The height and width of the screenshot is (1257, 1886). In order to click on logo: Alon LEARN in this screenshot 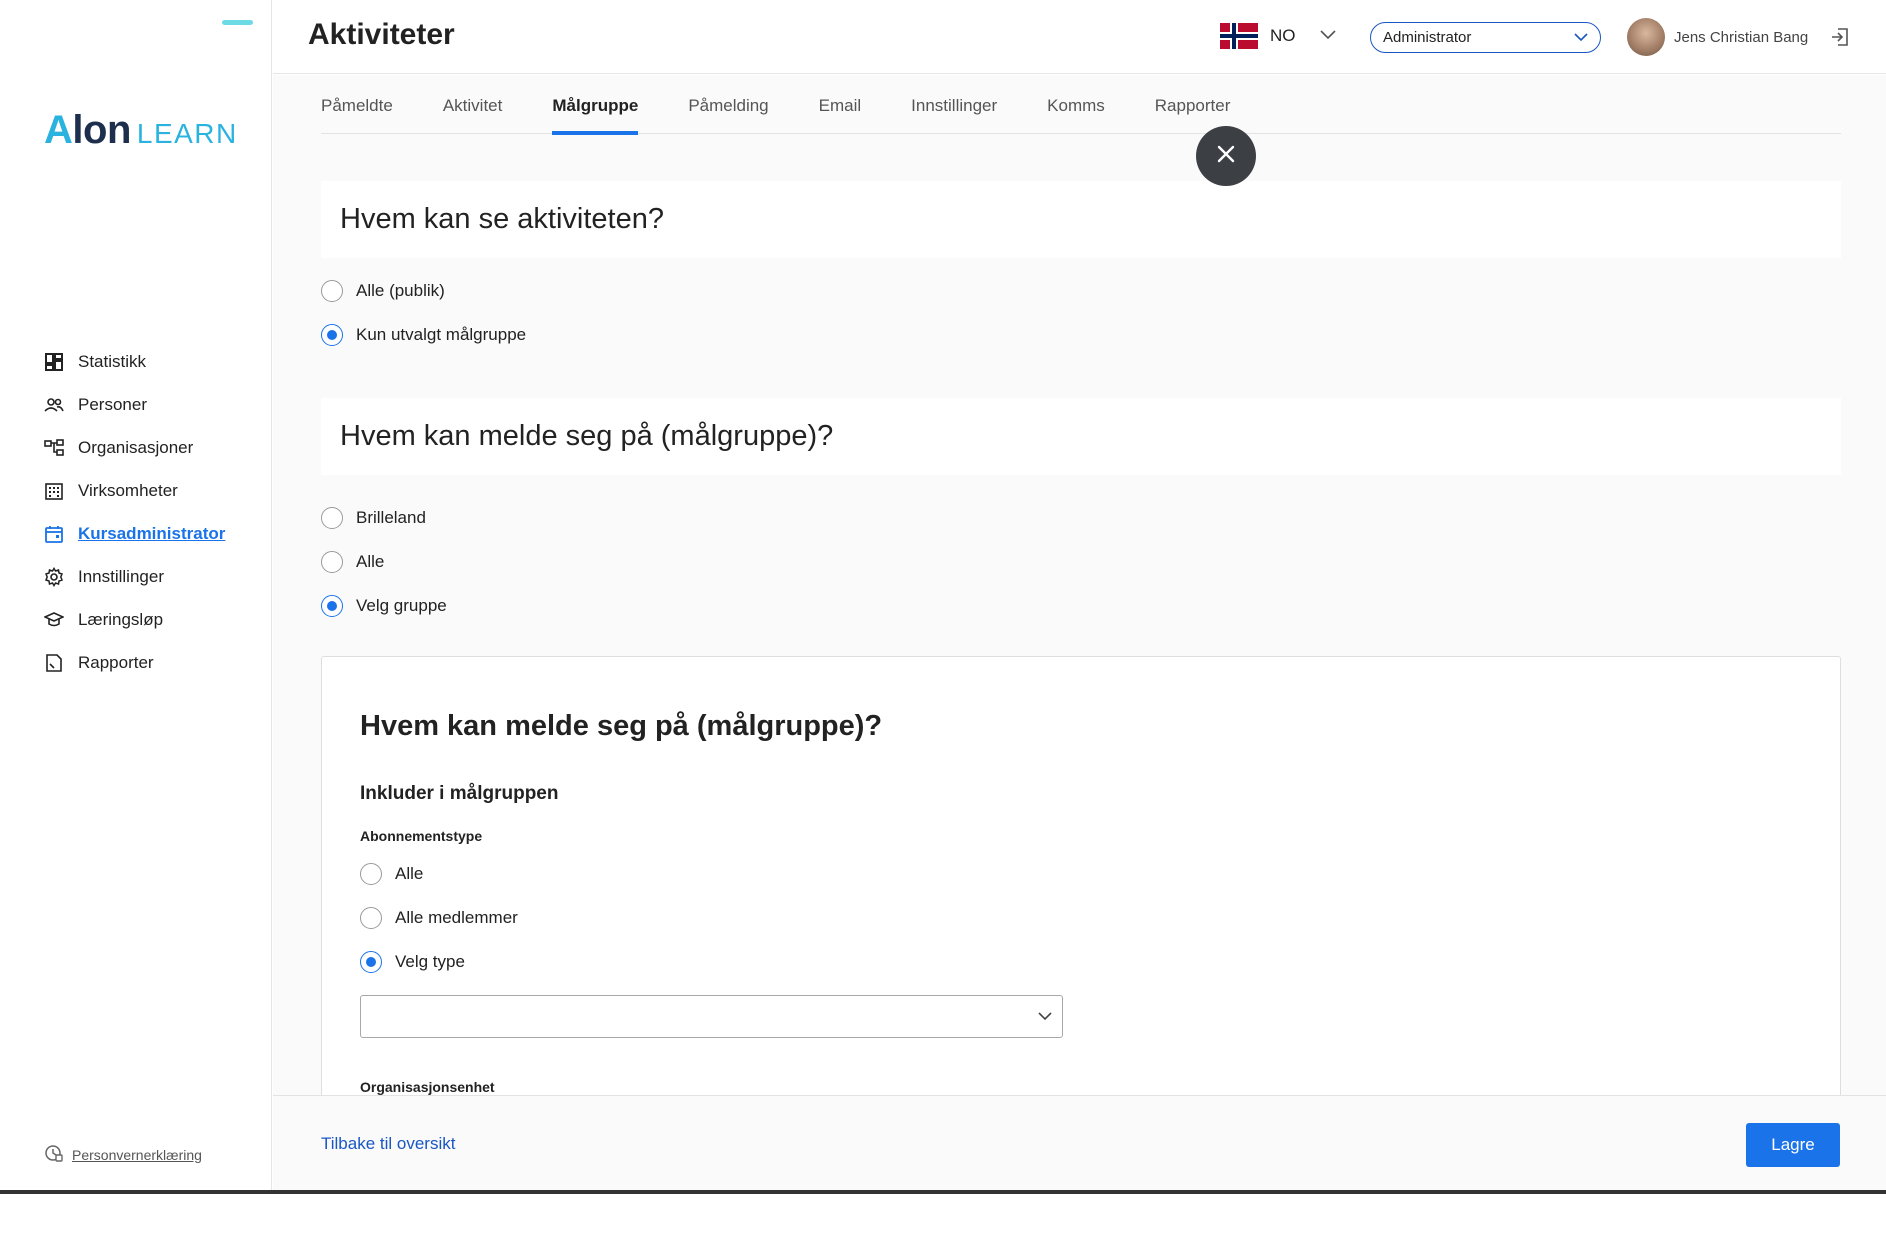, I will do `click(141, 130)`.